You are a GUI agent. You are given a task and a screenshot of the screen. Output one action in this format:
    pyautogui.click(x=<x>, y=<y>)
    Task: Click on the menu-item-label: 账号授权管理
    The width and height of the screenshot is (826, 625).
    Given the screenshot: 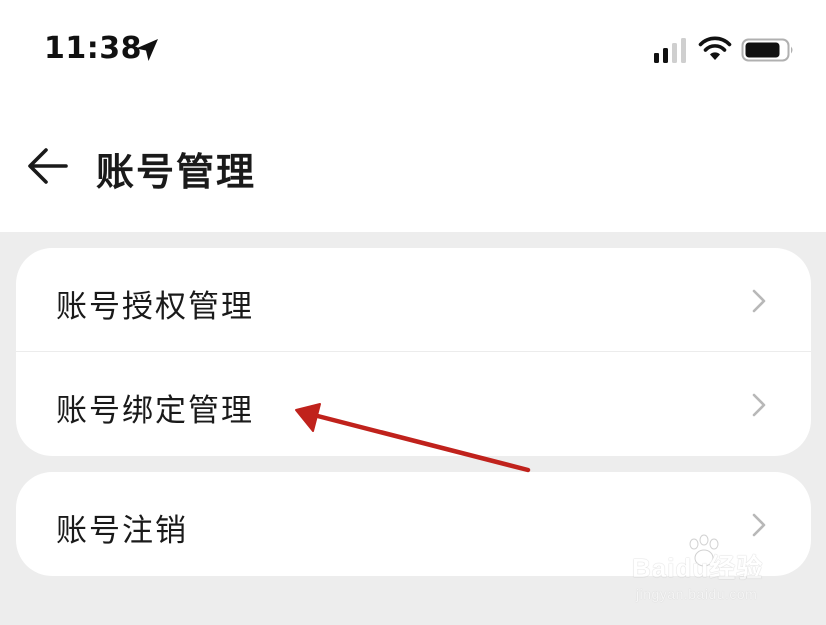 What is the action you would take?
    pyautogui.click(x=155, y=307)
    